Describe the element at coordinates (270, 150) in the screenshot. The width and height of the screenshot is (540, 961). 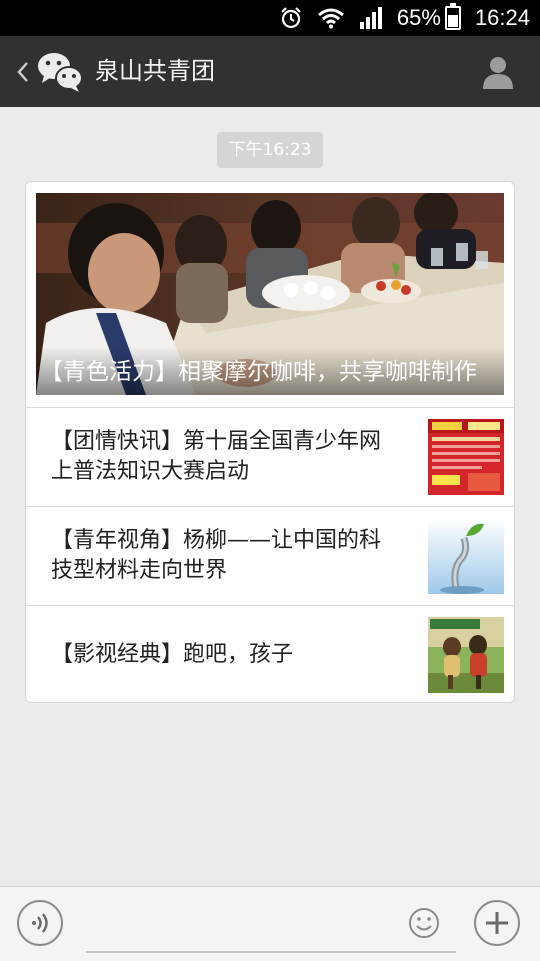
I see `message-timestamp: 下午16:23` at that location.